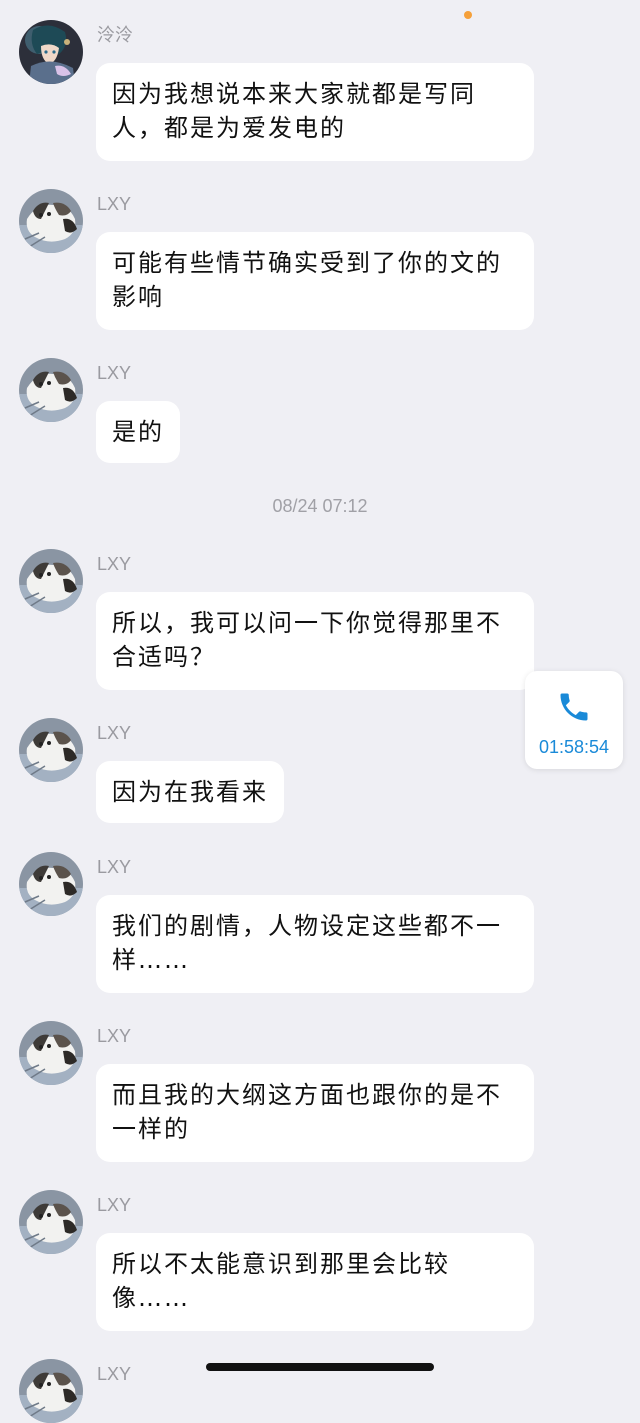 The height and width of the screenshot is (1423, 640). What do you see at coordinates (315, 281) in the screenshot?
I see `message-bubble: 可能有些情节确实受到了你的文的影响` at bounding box center [315, 281].